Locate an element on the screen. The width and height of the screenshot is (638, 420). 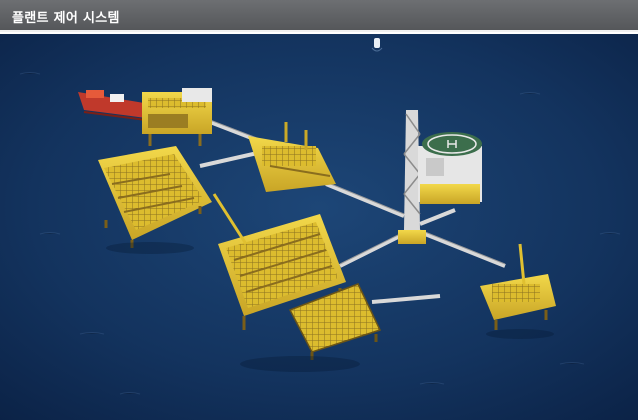
panel-header: 플랜트 제어 시스템 is located at coordinates (319, 16).